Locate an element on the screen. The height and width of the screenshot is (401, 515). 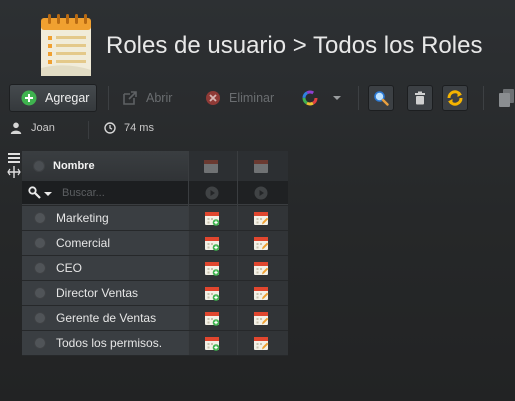
color-wheel-icon is located at coordinates (310, 98).